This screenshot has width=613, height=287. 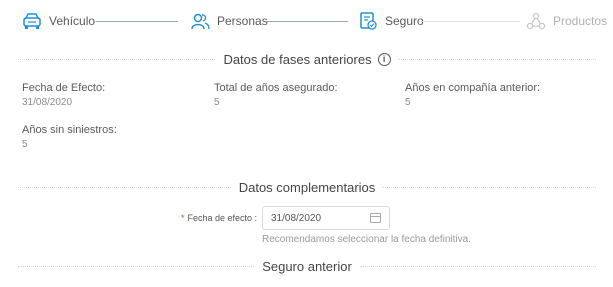 What do you see at coordinates (472, 95) in the screenshot?
I see `field-anos-compania: Años en compañía anterior: 5` at bounding box center [472, 95].